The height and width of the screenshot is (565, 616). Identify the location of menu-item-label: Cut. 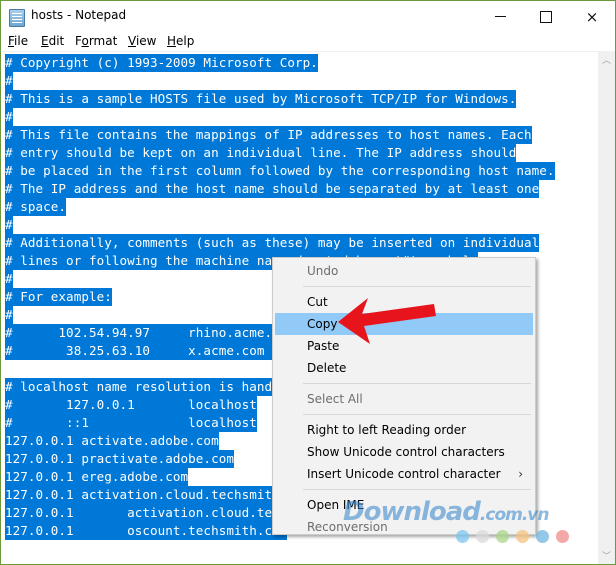
(317, 302).